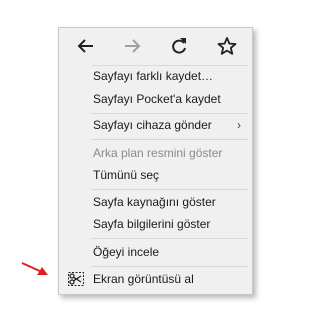 Image resolution: width=320 pixels, height=311 pixels. Describe the element at coordinates (76, 279) in the screenshot. I see `scissors-screenshot-icon` at that location.